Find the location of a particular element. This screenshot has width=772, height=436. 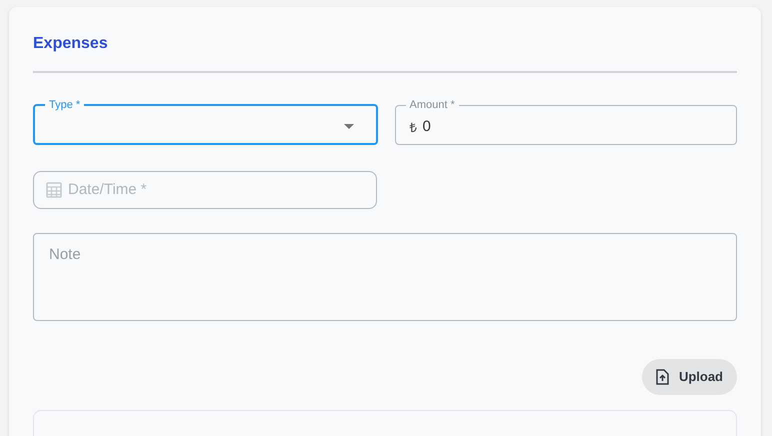

file-upload-icon is located at coordinates (662, 377).